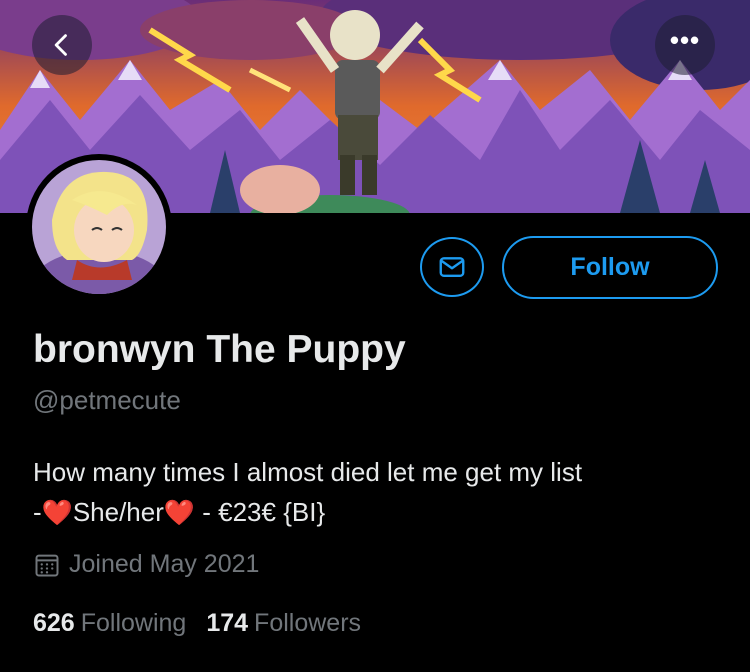 This screenshot has width=750, height=672. I want to click on bio-pronouns: She/her, so click(118, 512).